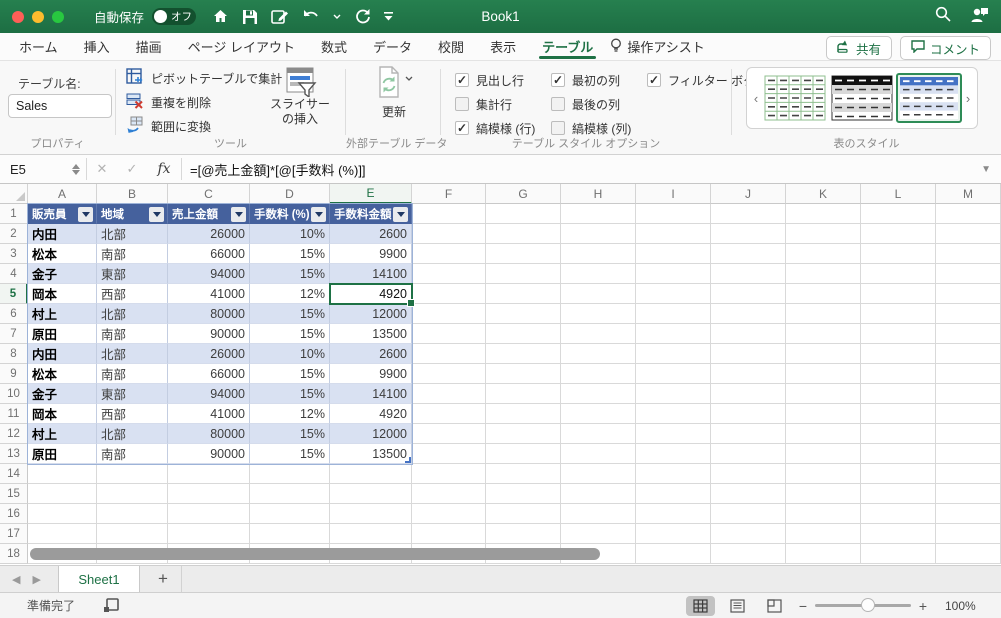 The width and height of the screenshot is (1001, 618). Describe the element at coordinates (449, 294) in the screenshot. I see `cell-F5` at that location.